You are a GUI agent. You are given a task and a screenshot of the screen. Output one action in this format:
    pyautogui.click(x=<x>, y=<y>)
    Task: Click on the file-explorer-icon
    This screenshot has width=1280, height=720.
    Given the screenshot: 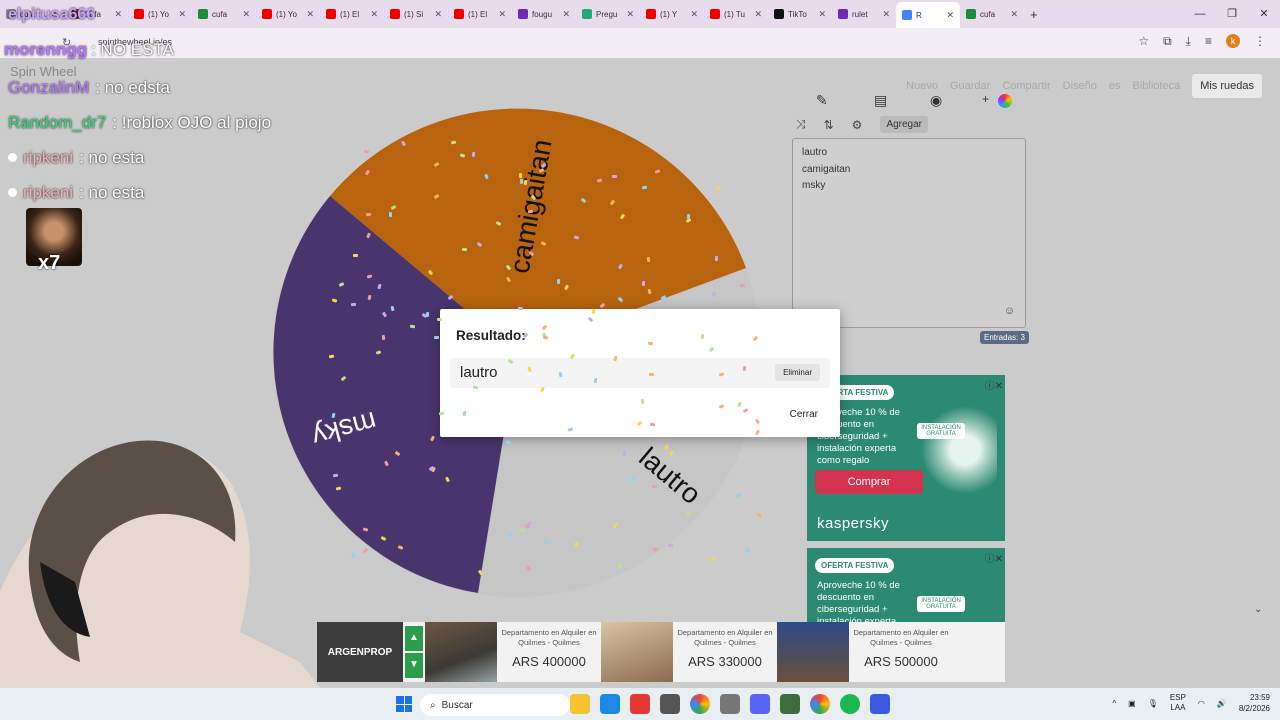 What is the action you would take?
    pyautogui.click(x=580, y=704)
    